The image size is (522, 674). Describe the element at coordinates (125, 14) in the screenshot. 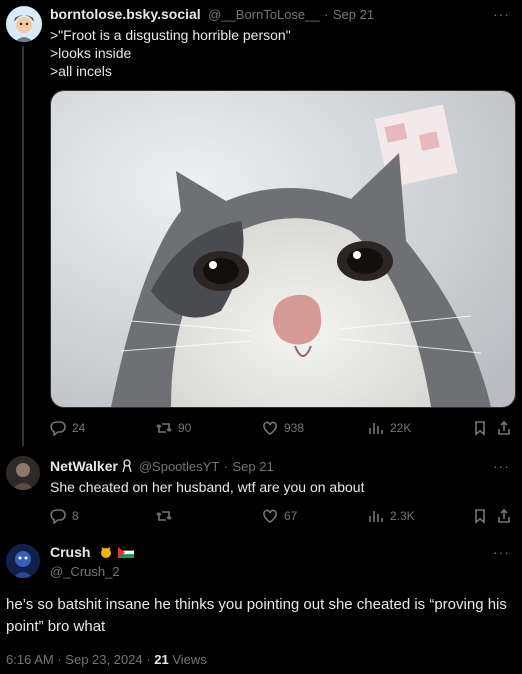

I see `display-name: borntolose.bsky.social` at that location.